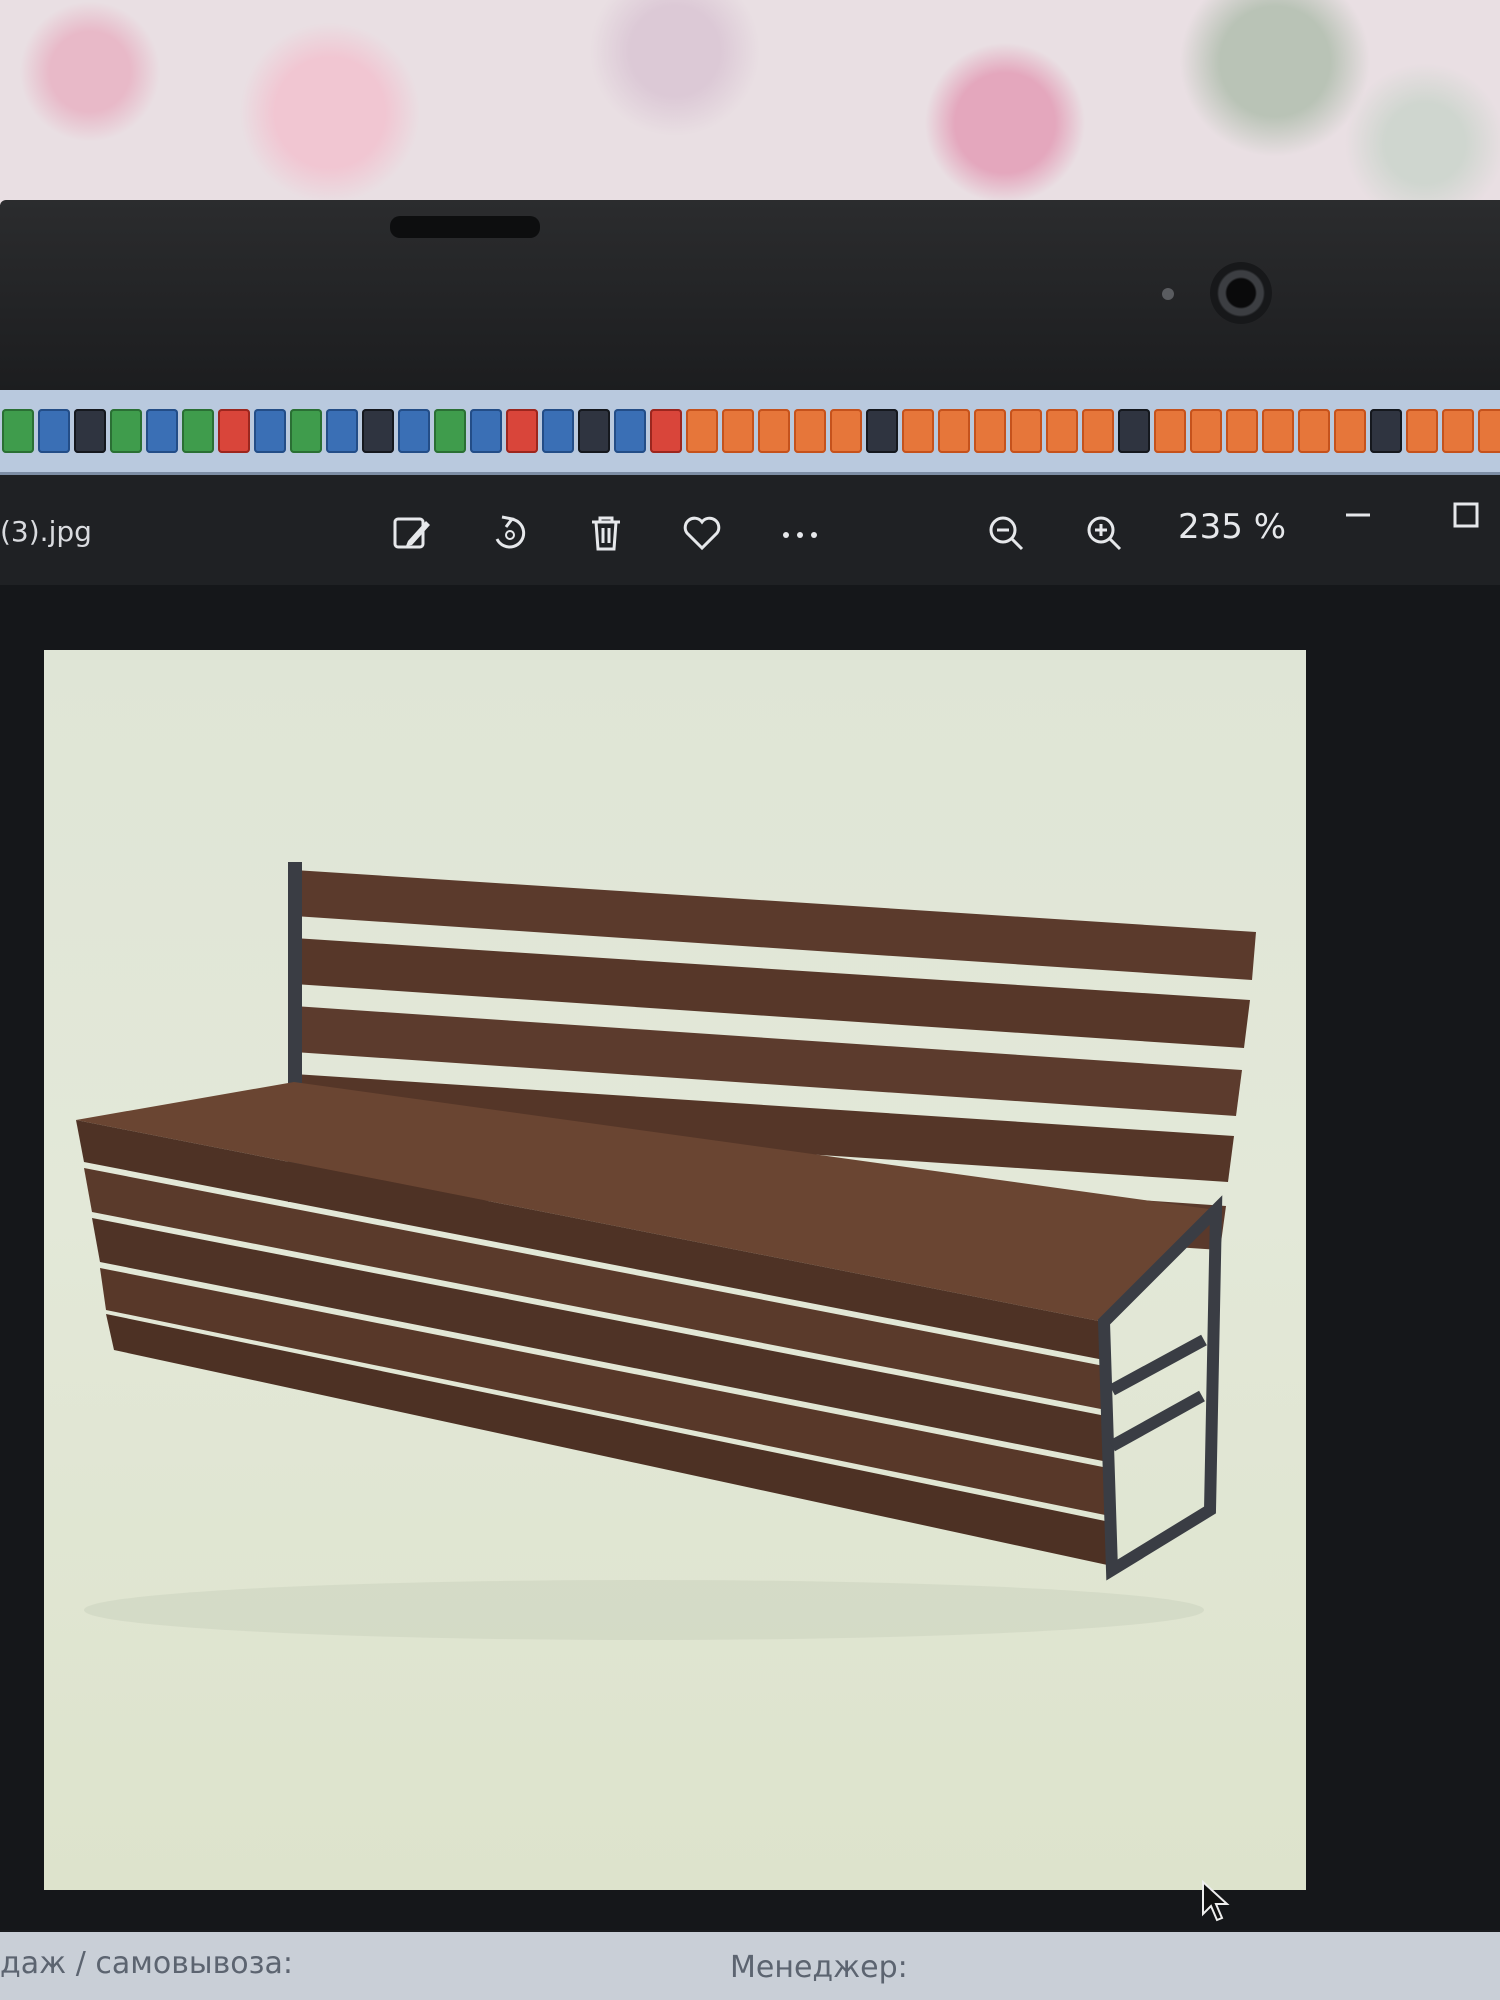 The width and height of the screenshot is (1500, 2000). I want to click on favorite-icon, so click(702, 533).